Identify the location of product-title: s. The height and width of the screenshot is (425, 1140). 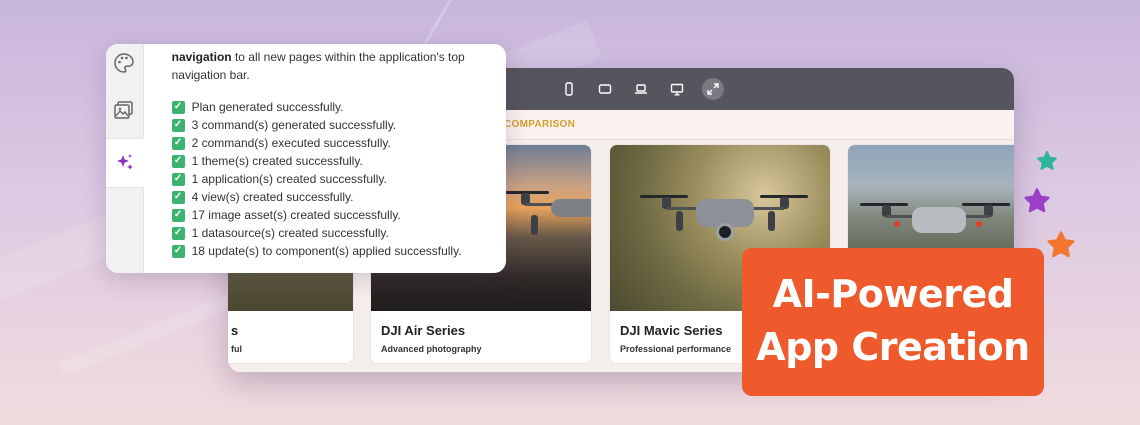
(235, 330).